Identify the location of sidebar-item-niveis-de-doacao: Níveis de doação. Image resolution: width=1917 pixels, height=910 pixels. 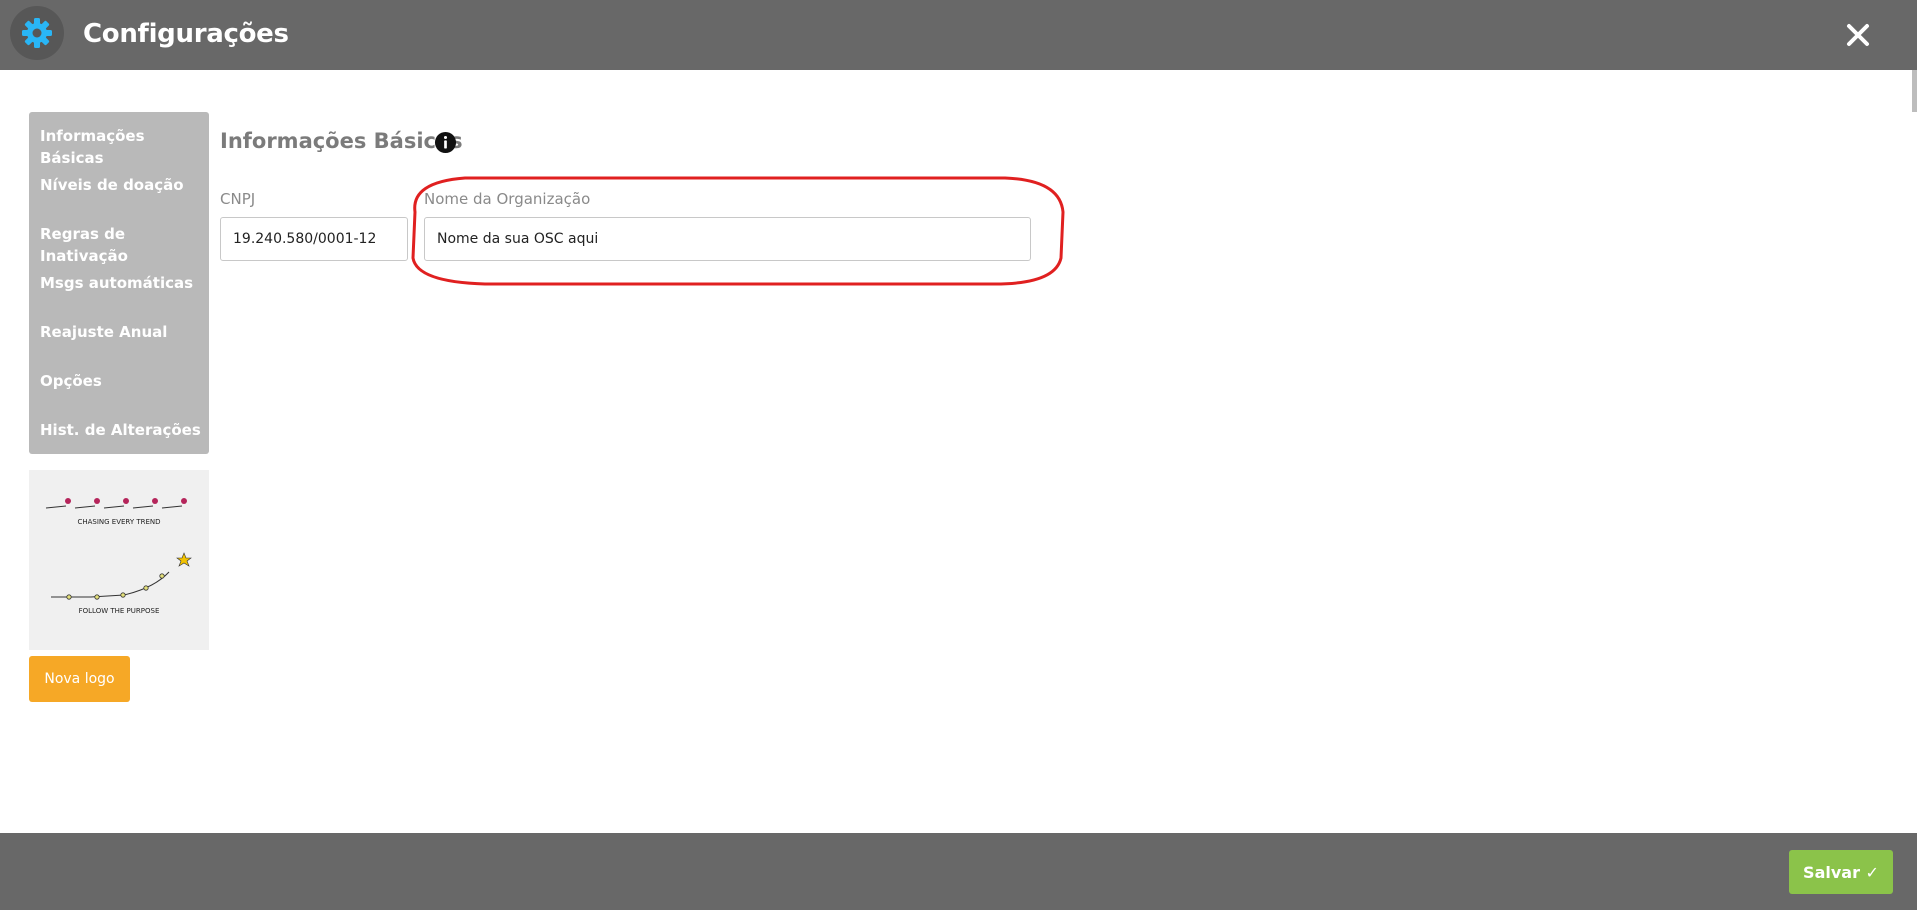
(119, 198).